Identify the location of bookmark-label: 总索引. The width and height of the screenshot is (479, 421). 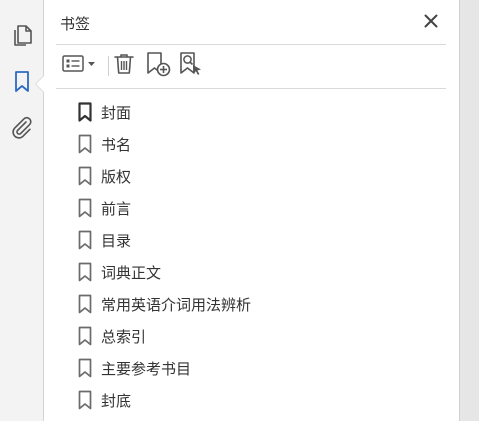
(124, 336).